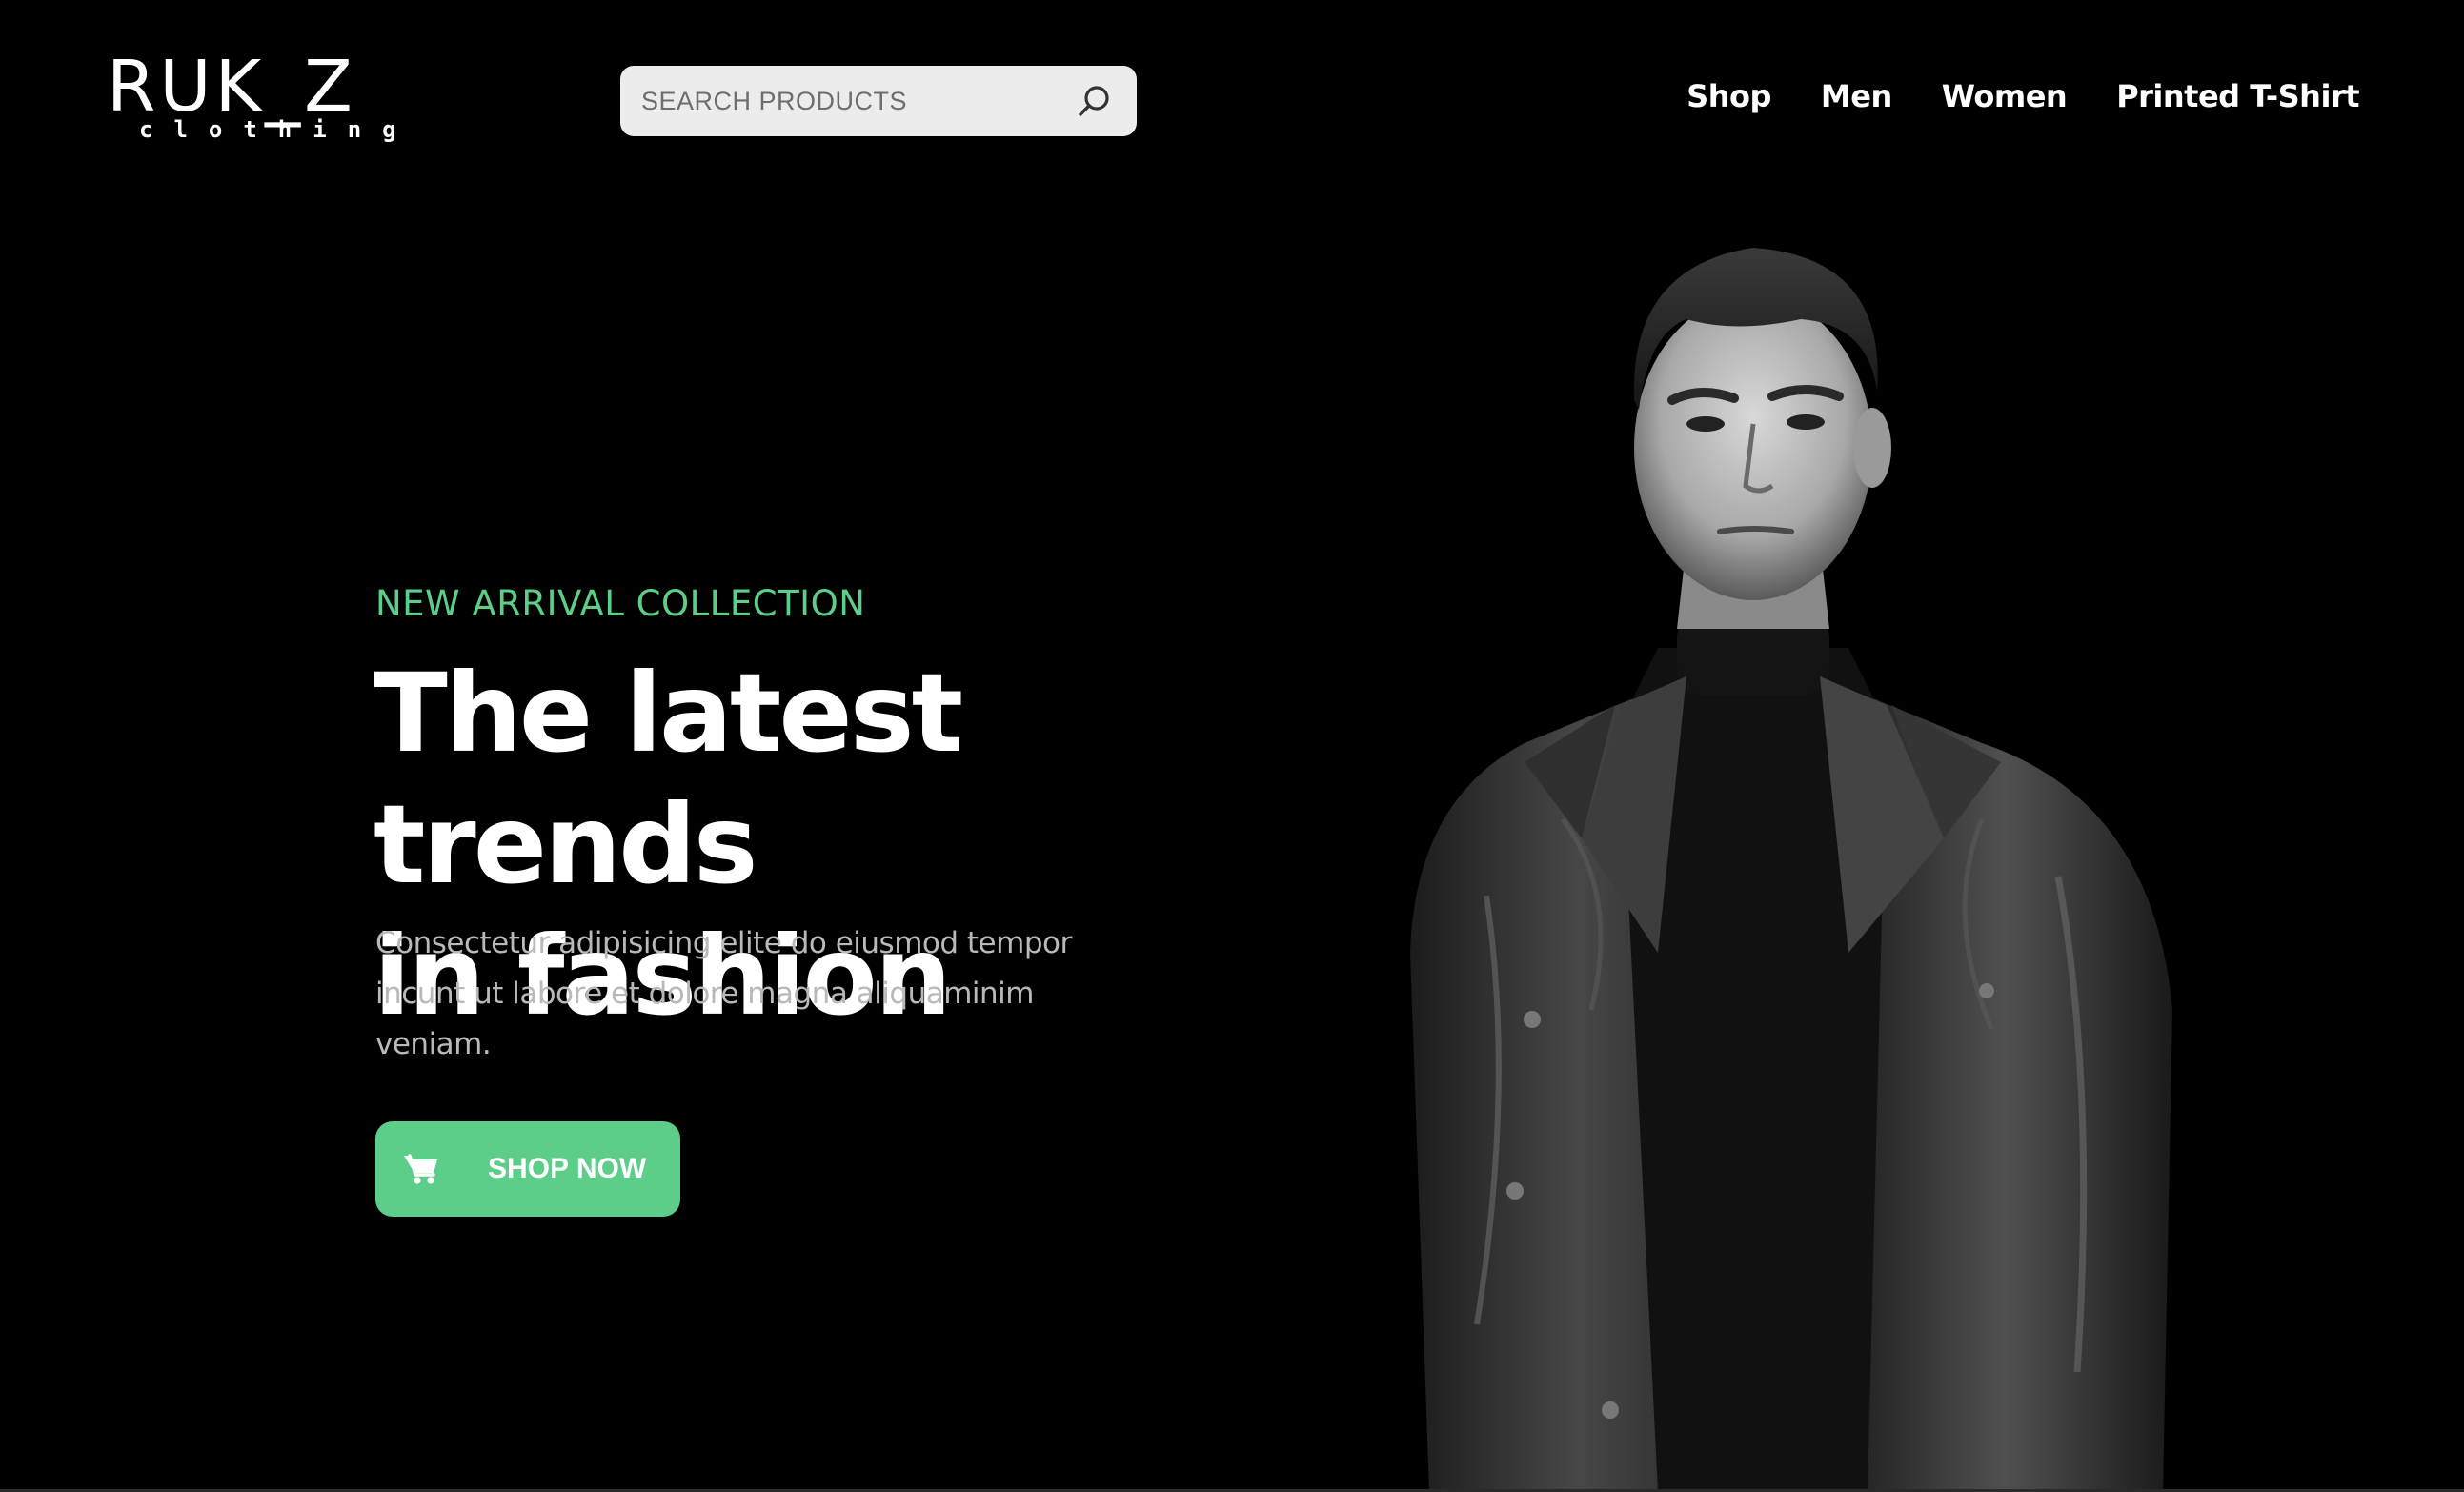 This screenshot has height=1492, width=2464. What do you see at coordinates (1729, 96) in the screenshot?
I see `nav-item-shop: Shop` at bounding box center [1729, 96].